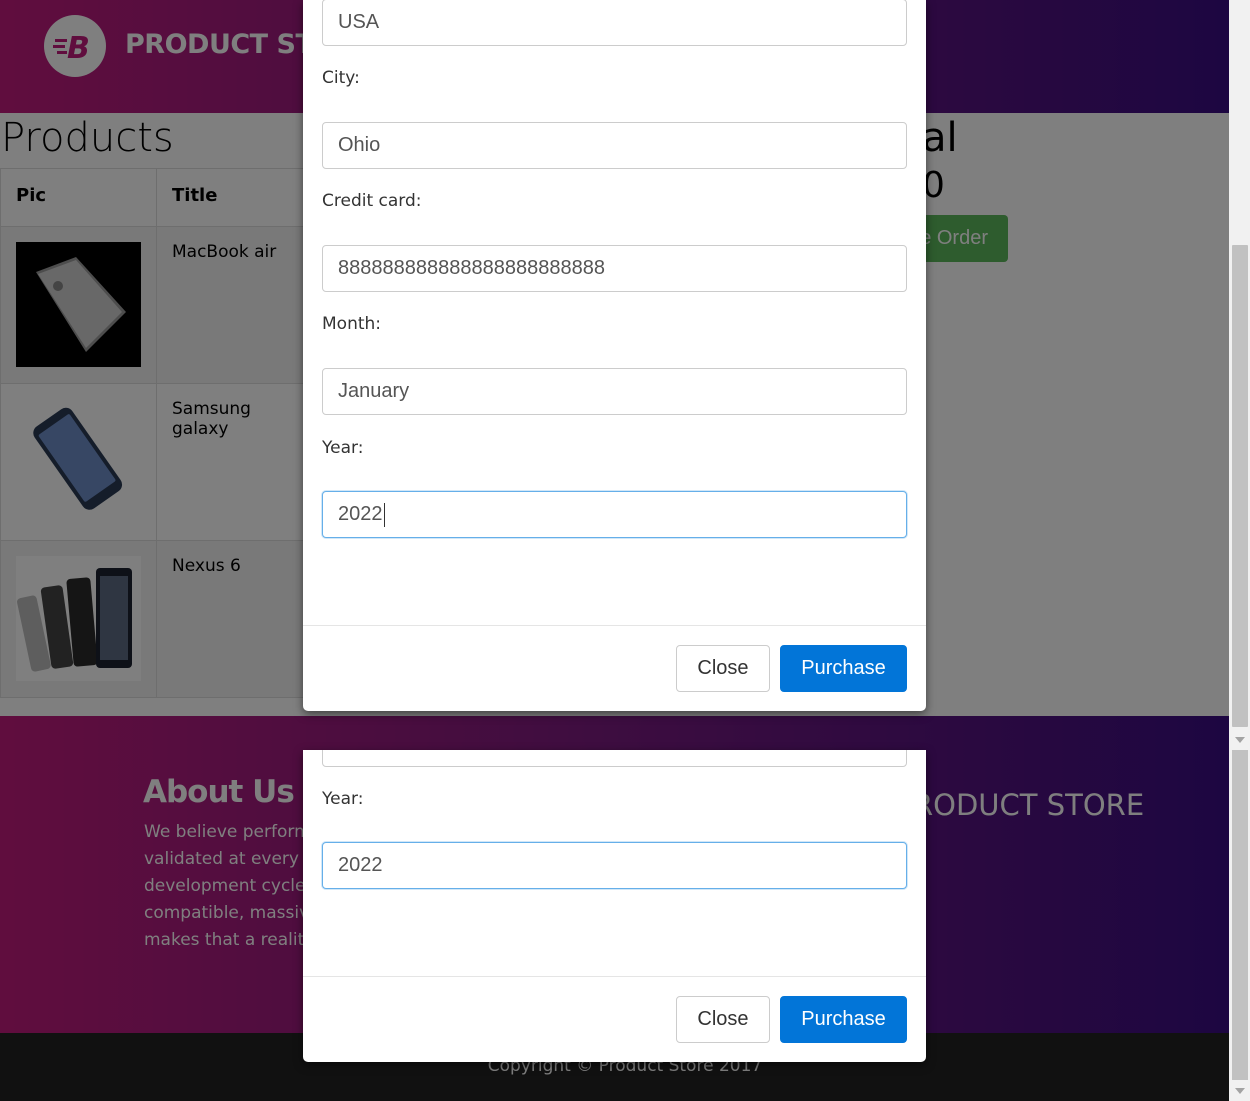 The image size is (1250, 1101). What do you see at coordinates (614, 23) in the screenshot?
I see `country-input: USA` at bounding box center [614, 23].